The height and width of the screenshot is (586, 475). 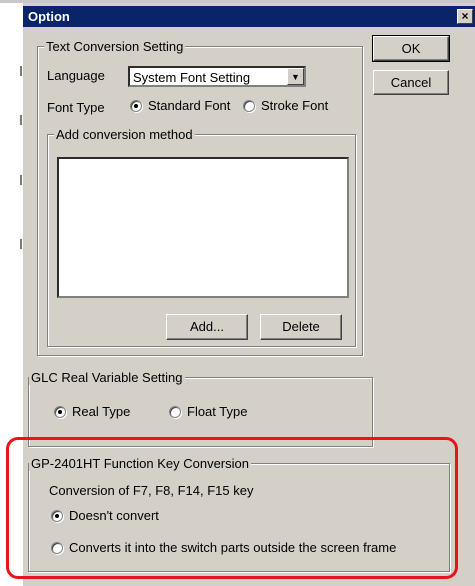 I want to click on language-label: Language, so click(x=76, y=75).